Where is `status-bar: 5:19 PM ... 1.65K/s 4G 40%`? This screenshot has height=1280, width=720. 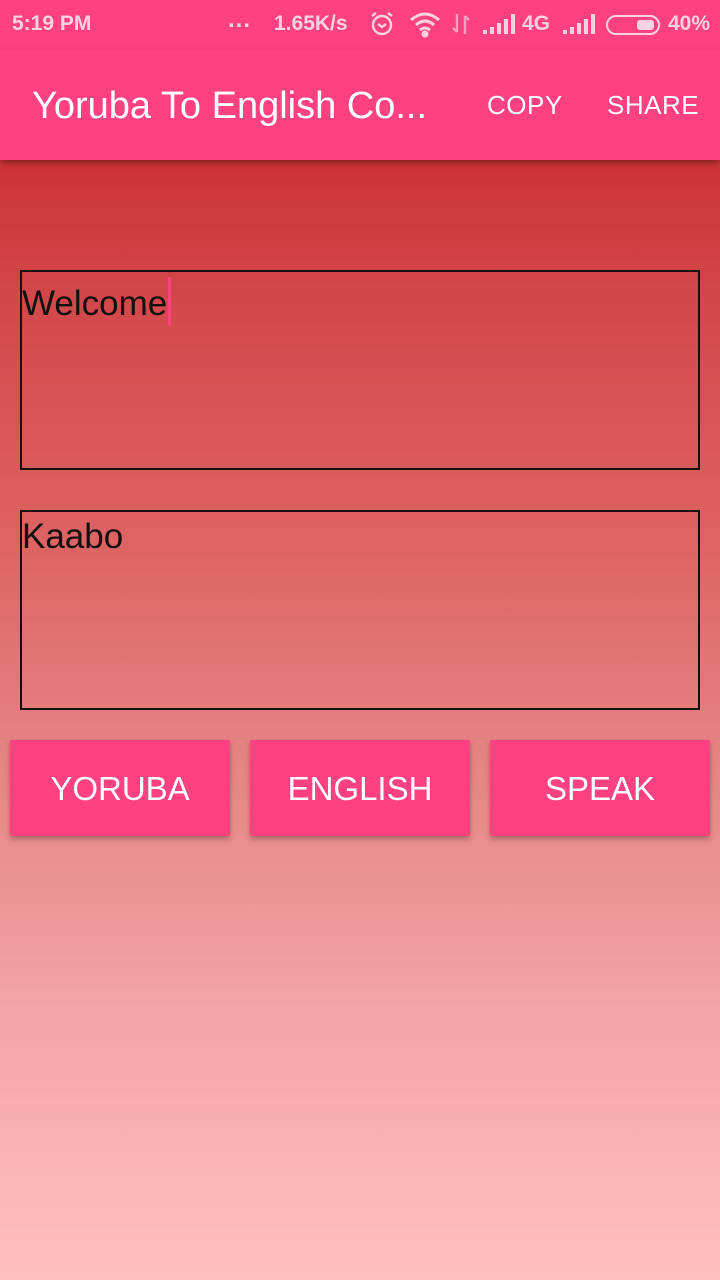
status-bar: 5:19 PM ... 1.65K/s 4G 40% is located at coordinates (360, 25).